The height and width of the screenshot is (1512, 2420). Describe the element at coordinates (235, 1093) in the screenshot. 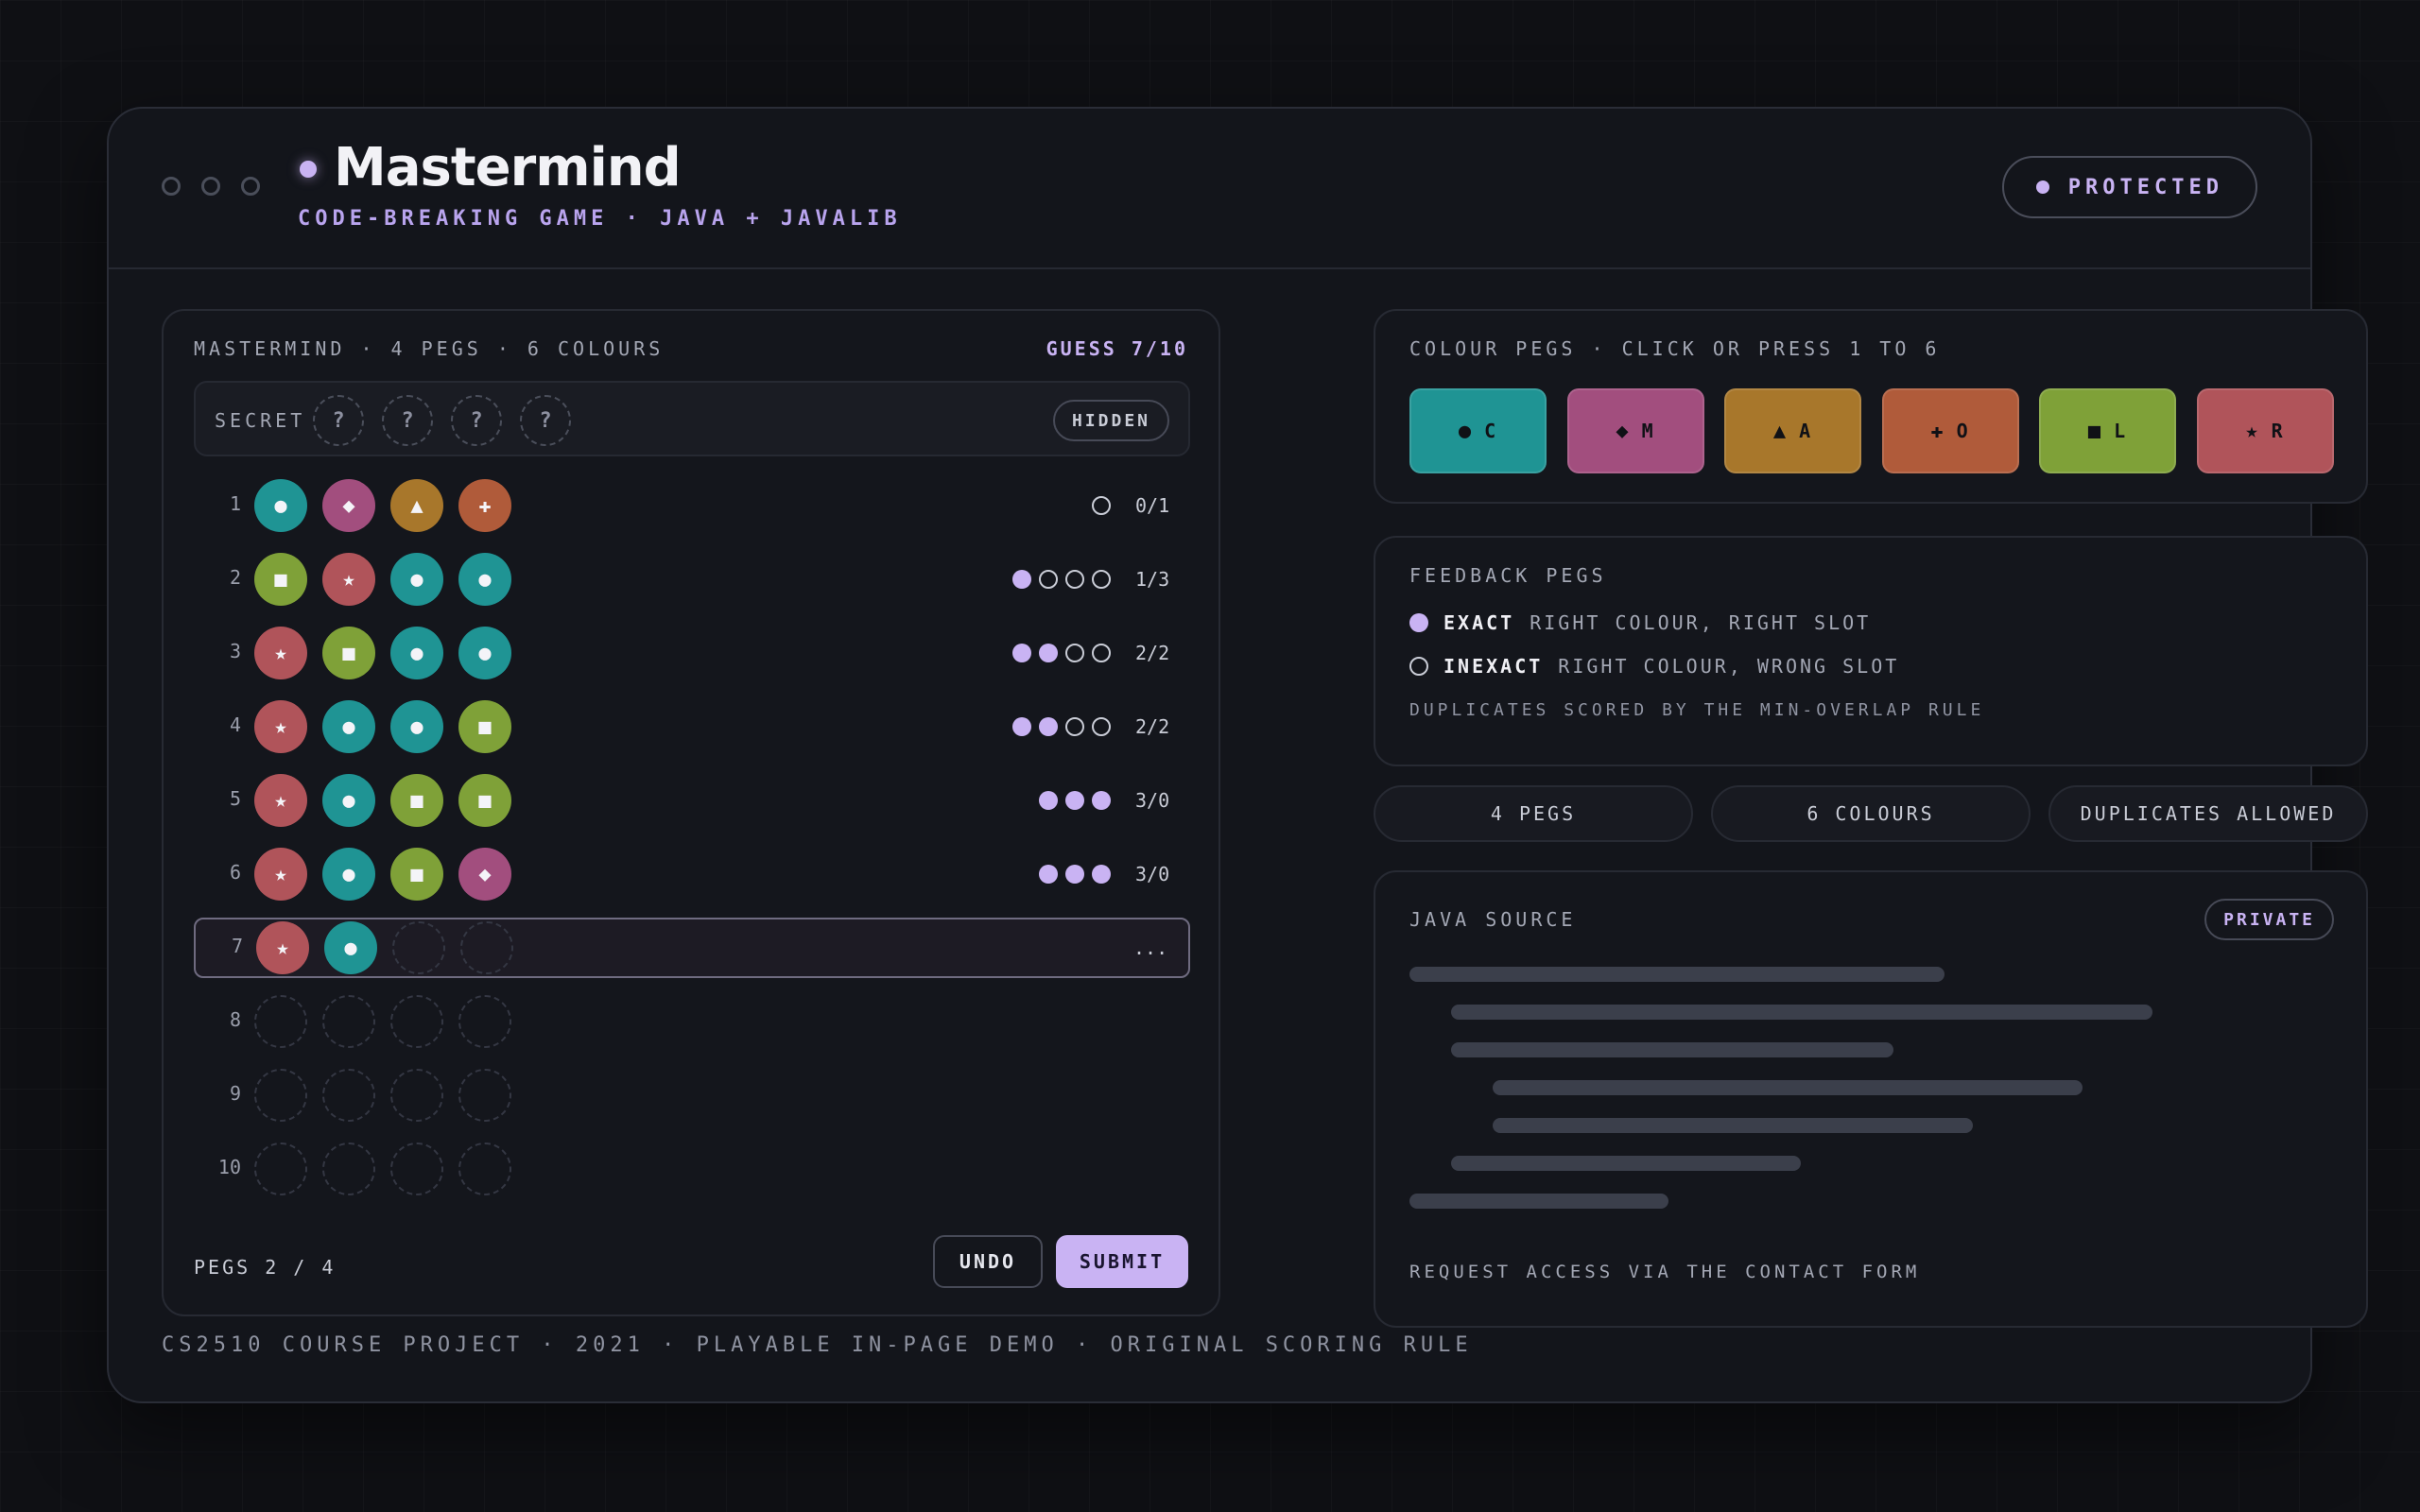

I see `row-number: 9` at that location.